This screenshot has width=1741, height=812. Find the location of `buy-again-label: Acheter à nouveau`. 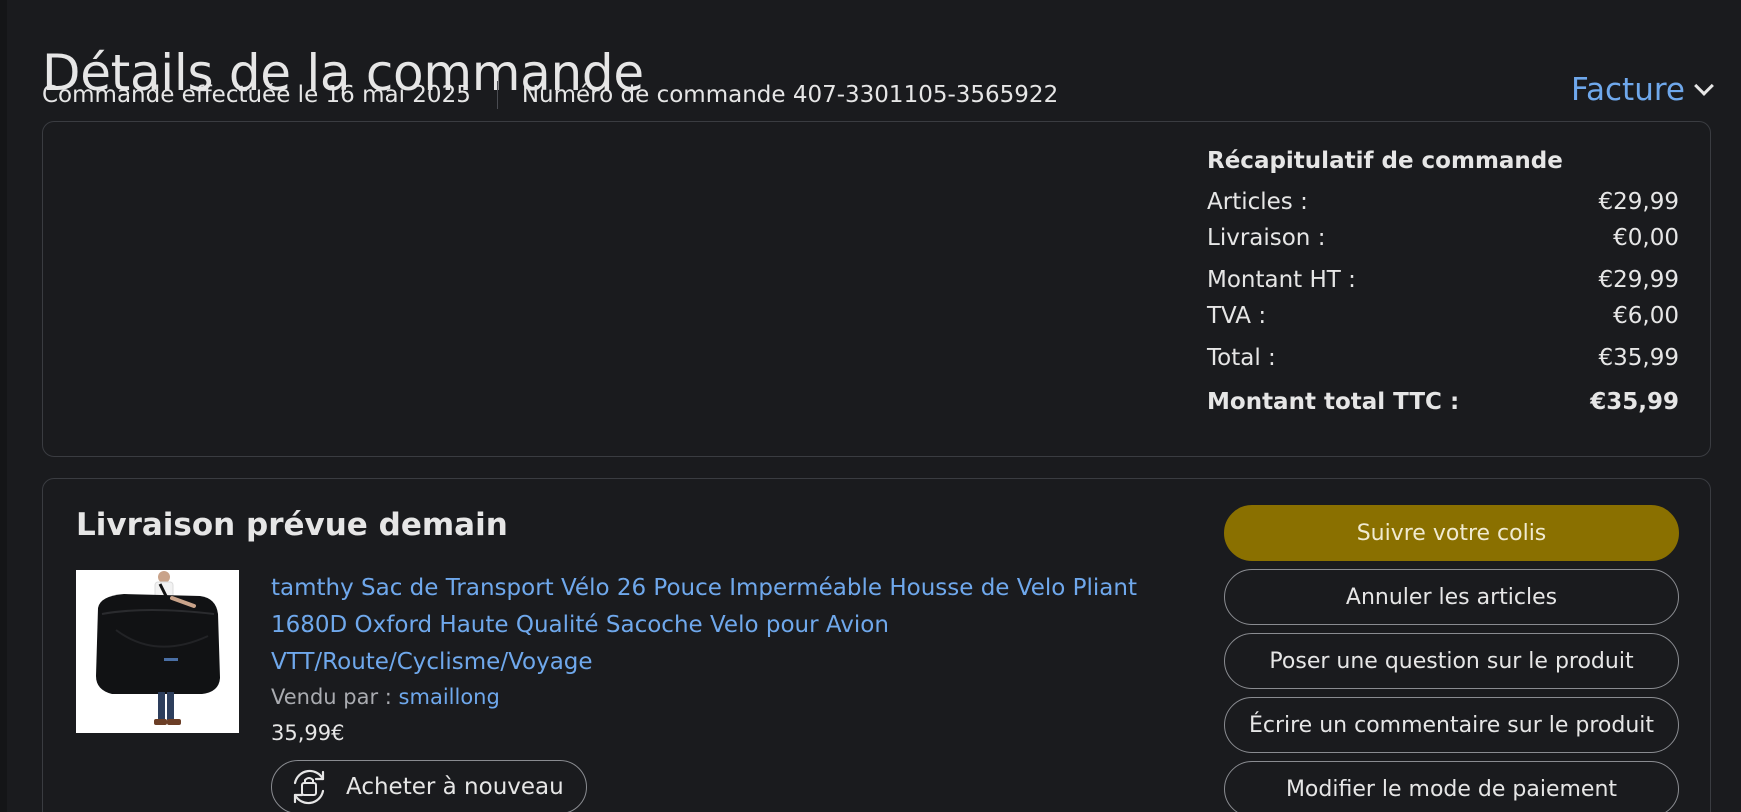

buy-again-label: Acheter à nouveau is located at coordinates (455, 787).